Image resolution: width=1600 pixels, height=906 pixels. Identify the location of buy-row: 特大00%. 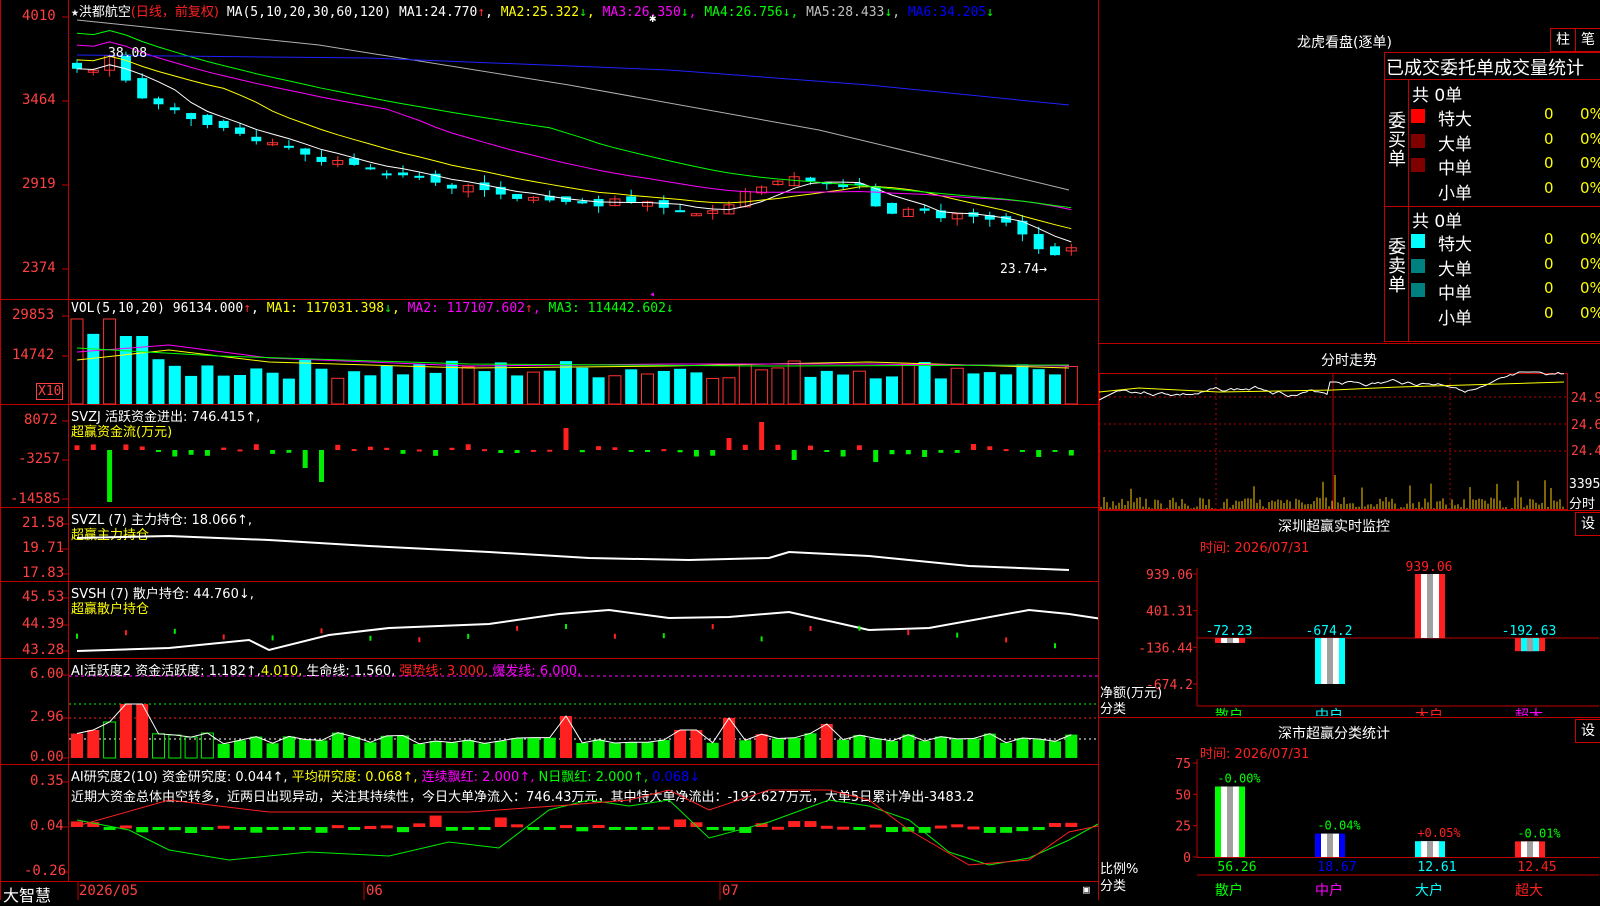
(1505, 116).